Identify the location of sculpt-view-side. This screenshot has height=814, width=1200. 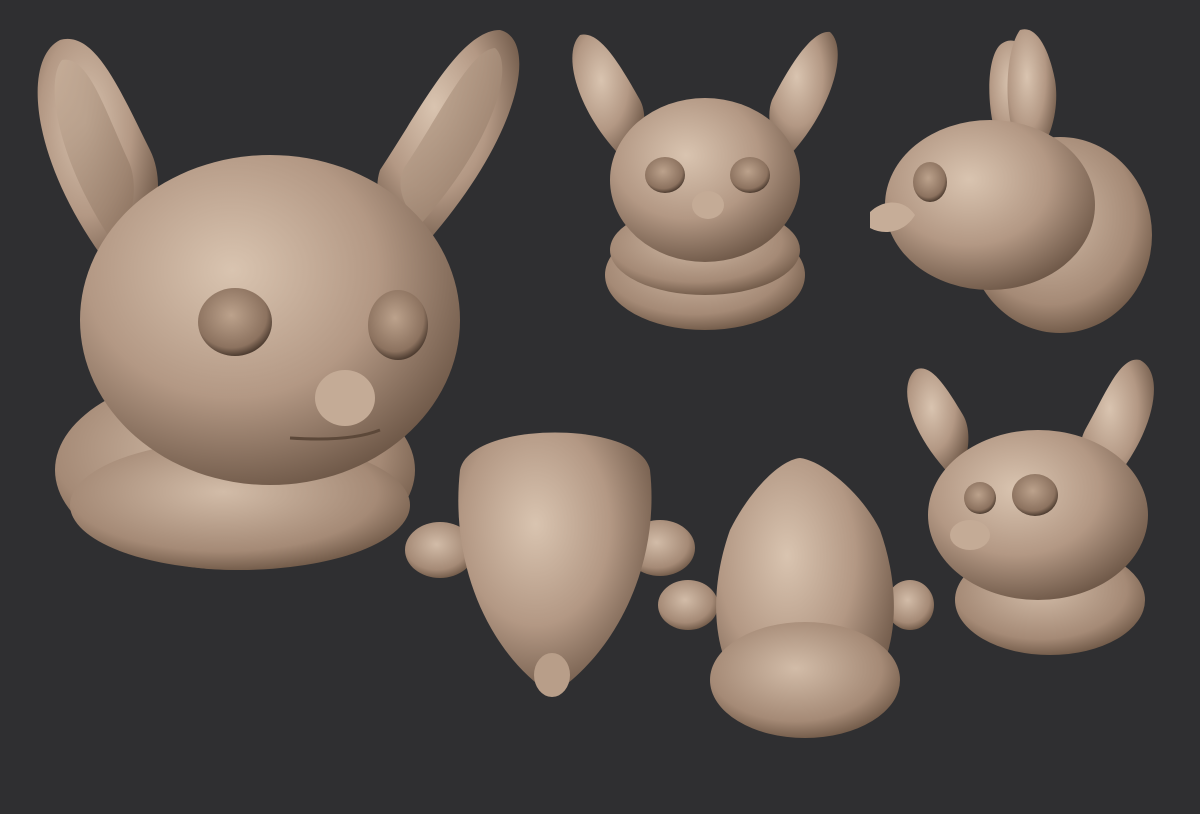
(1011, 181).